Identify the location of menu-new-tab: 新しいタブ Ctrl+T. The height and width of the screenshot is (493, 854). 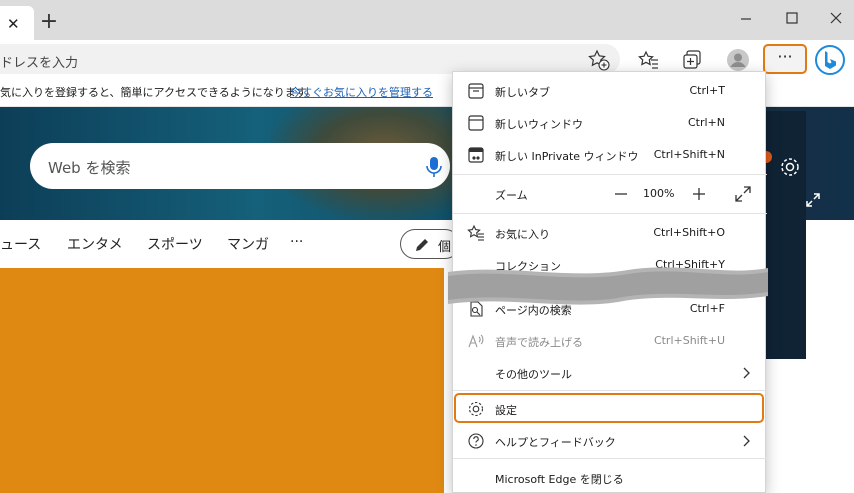
(610, 91).